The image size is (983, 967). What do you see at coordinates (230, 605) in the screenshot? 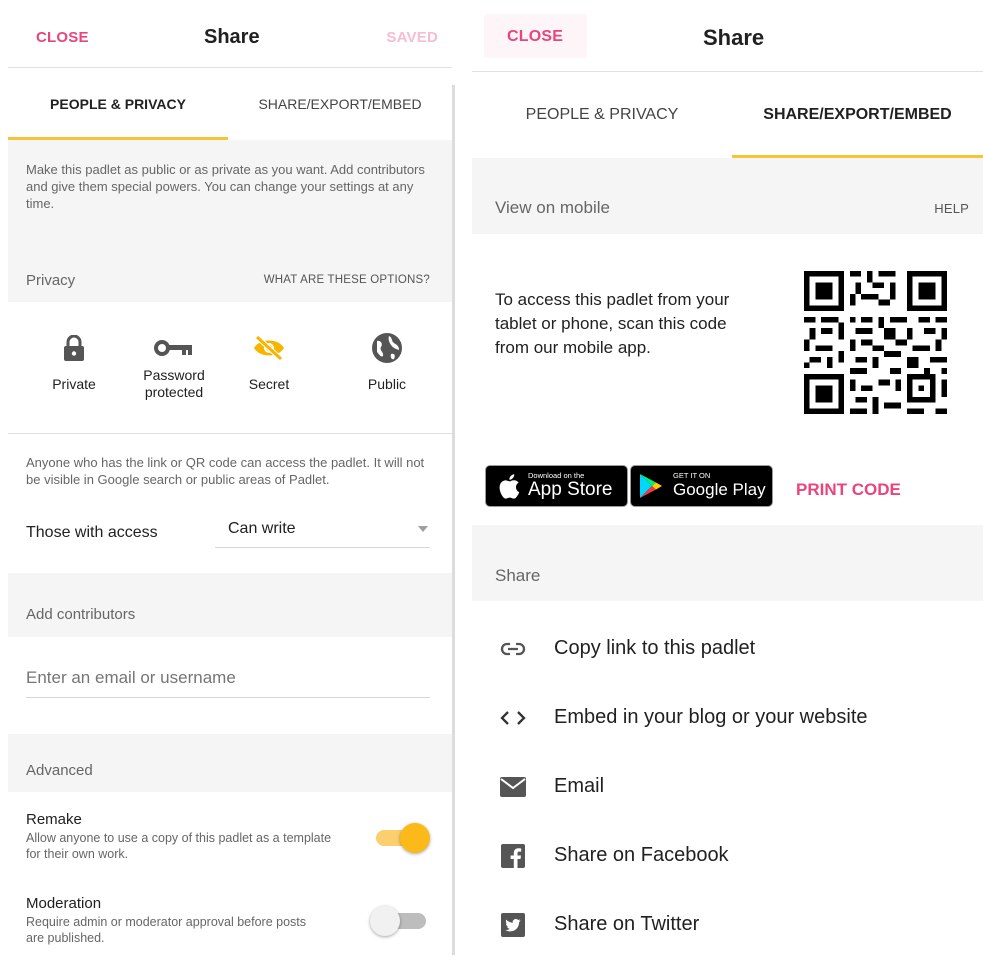
I see `contributors-section: Add contributors` at bounding box center [230, 605].